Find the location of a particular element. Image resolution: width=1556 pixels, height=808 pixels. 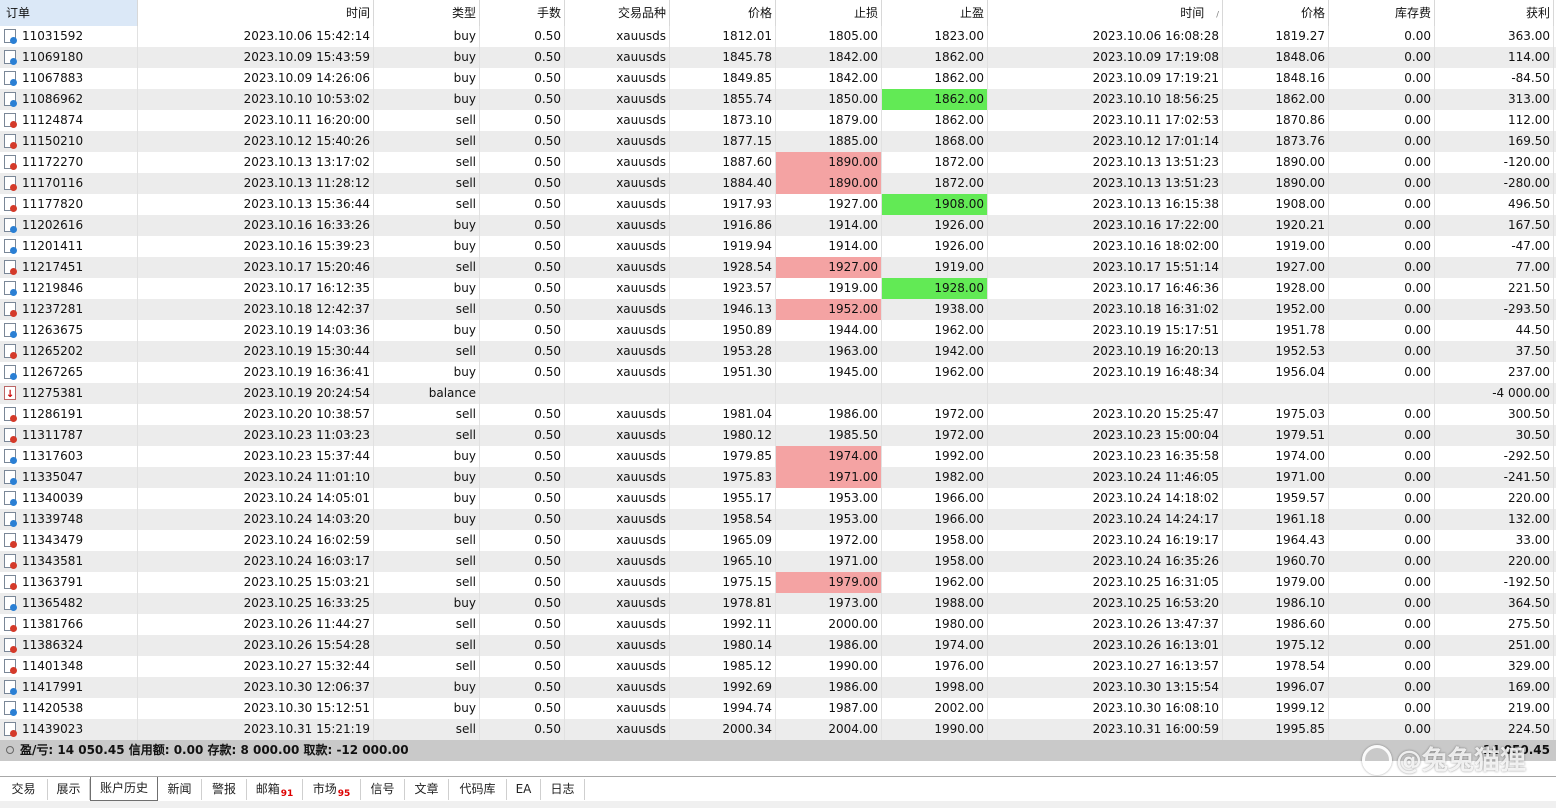

column-header-price: 价格 is located at coordinates (723, 13).